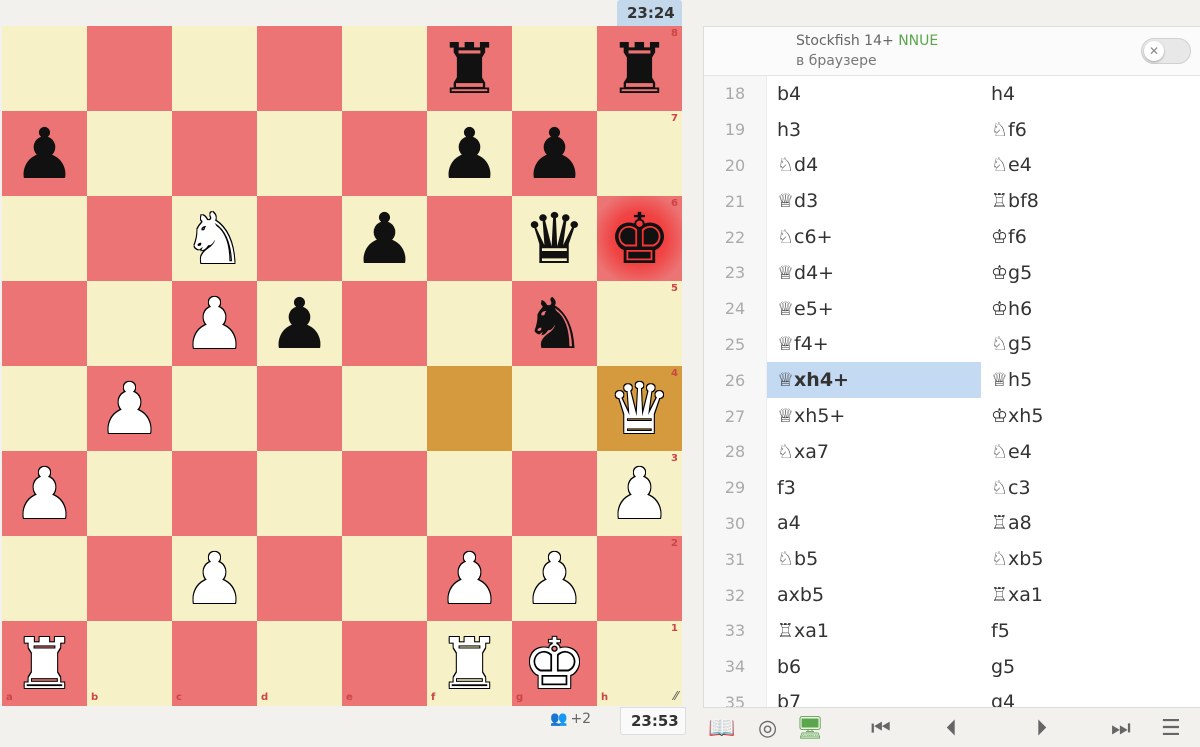 The image size is (1200, 747). I want to click on square-a4, so click(44, 408).